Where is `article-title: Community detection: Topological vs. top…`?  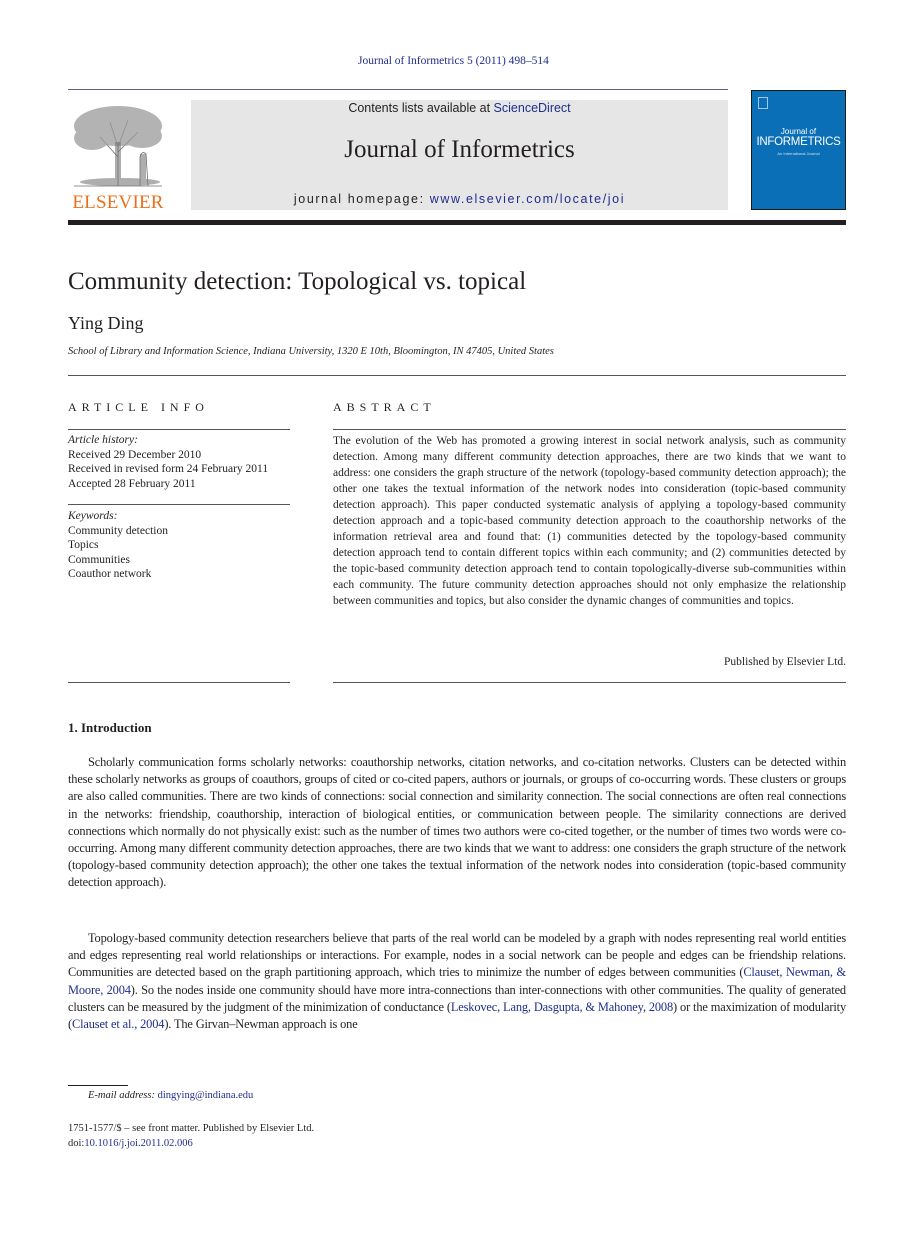 article-title: Community detection: Topological vs. top… is located at coordinates (297, 281).